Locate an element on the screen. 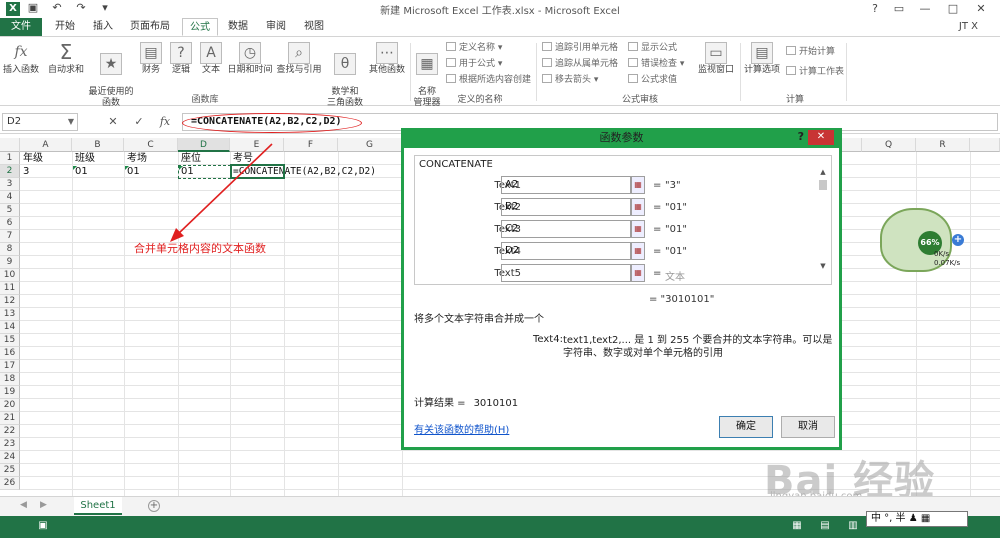  name-manager-button: ▦ 名称 管理器 is located at coordinates (427, 75).